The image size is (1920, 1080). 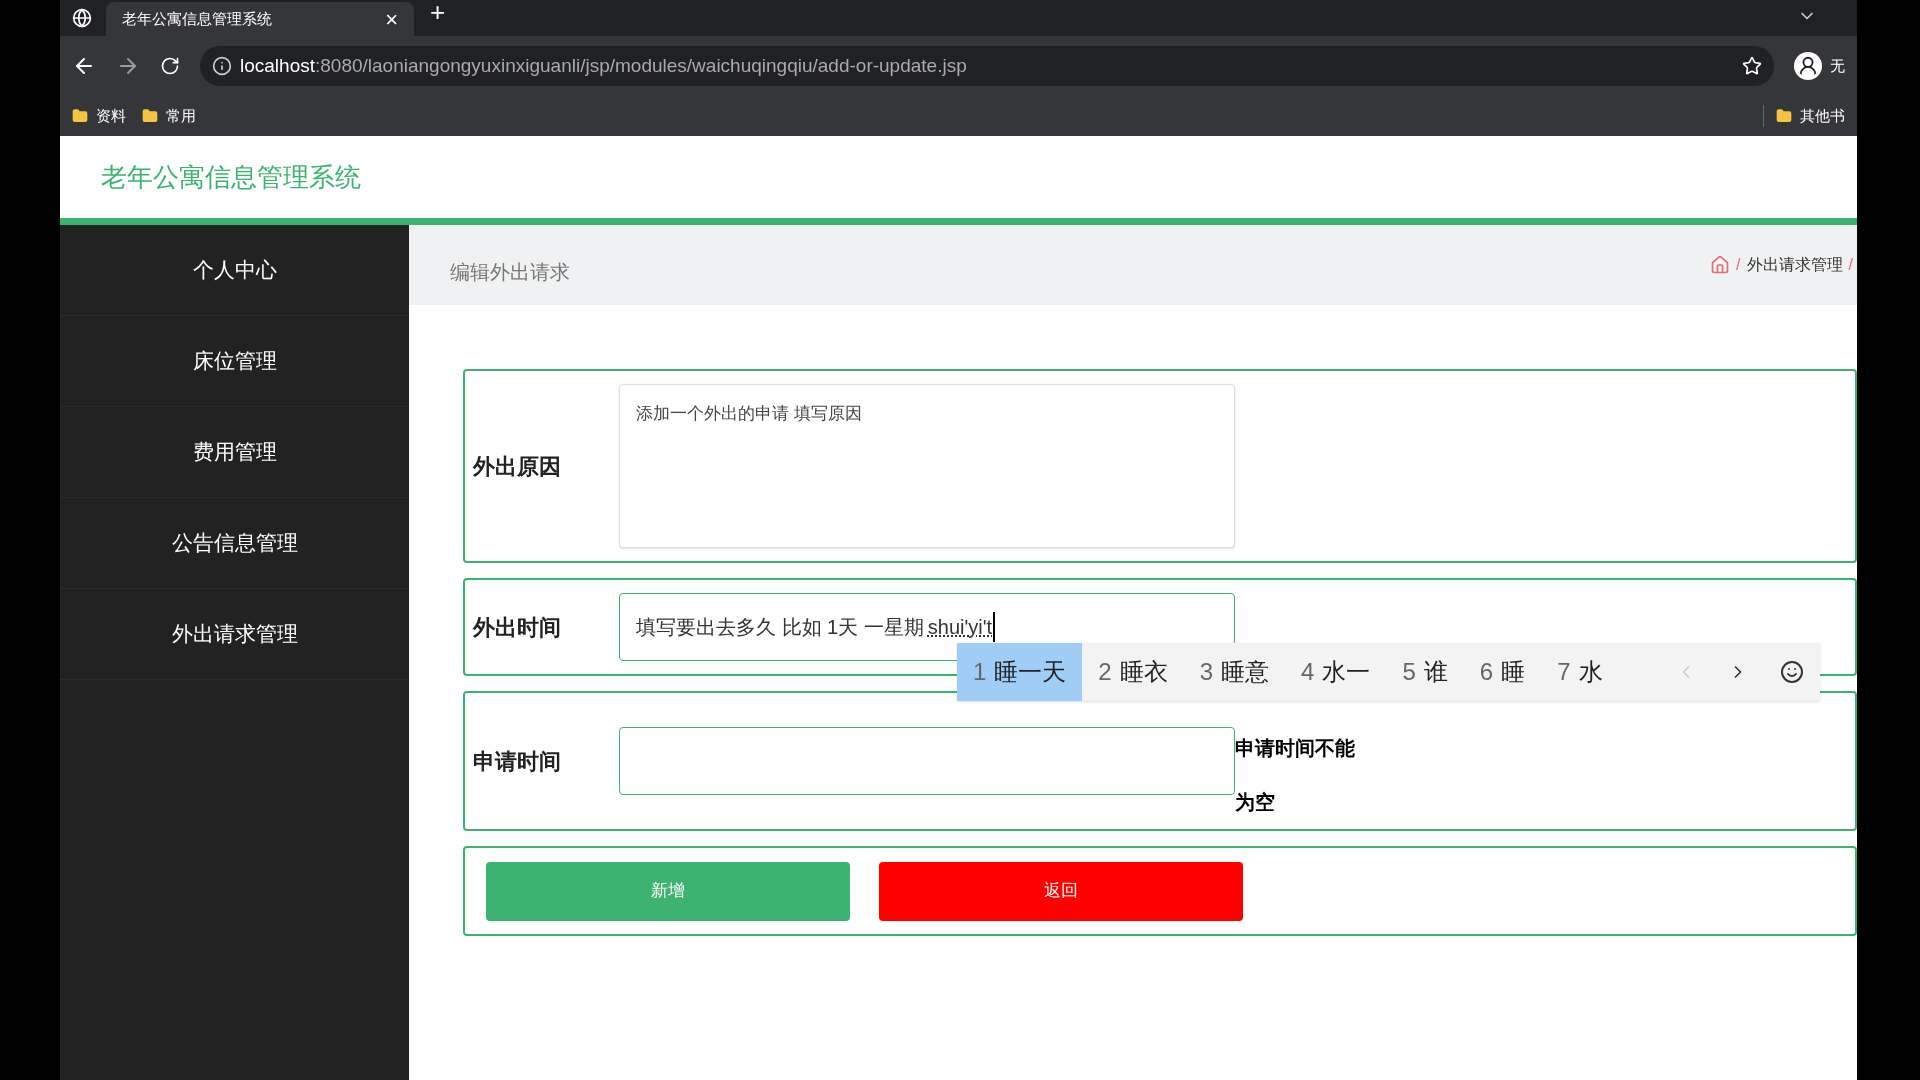 What do you see at coordinates (1336, 672) in the screenshot?
I see `ime-candidate: 4 水一` at bounding box center [1336, 672].